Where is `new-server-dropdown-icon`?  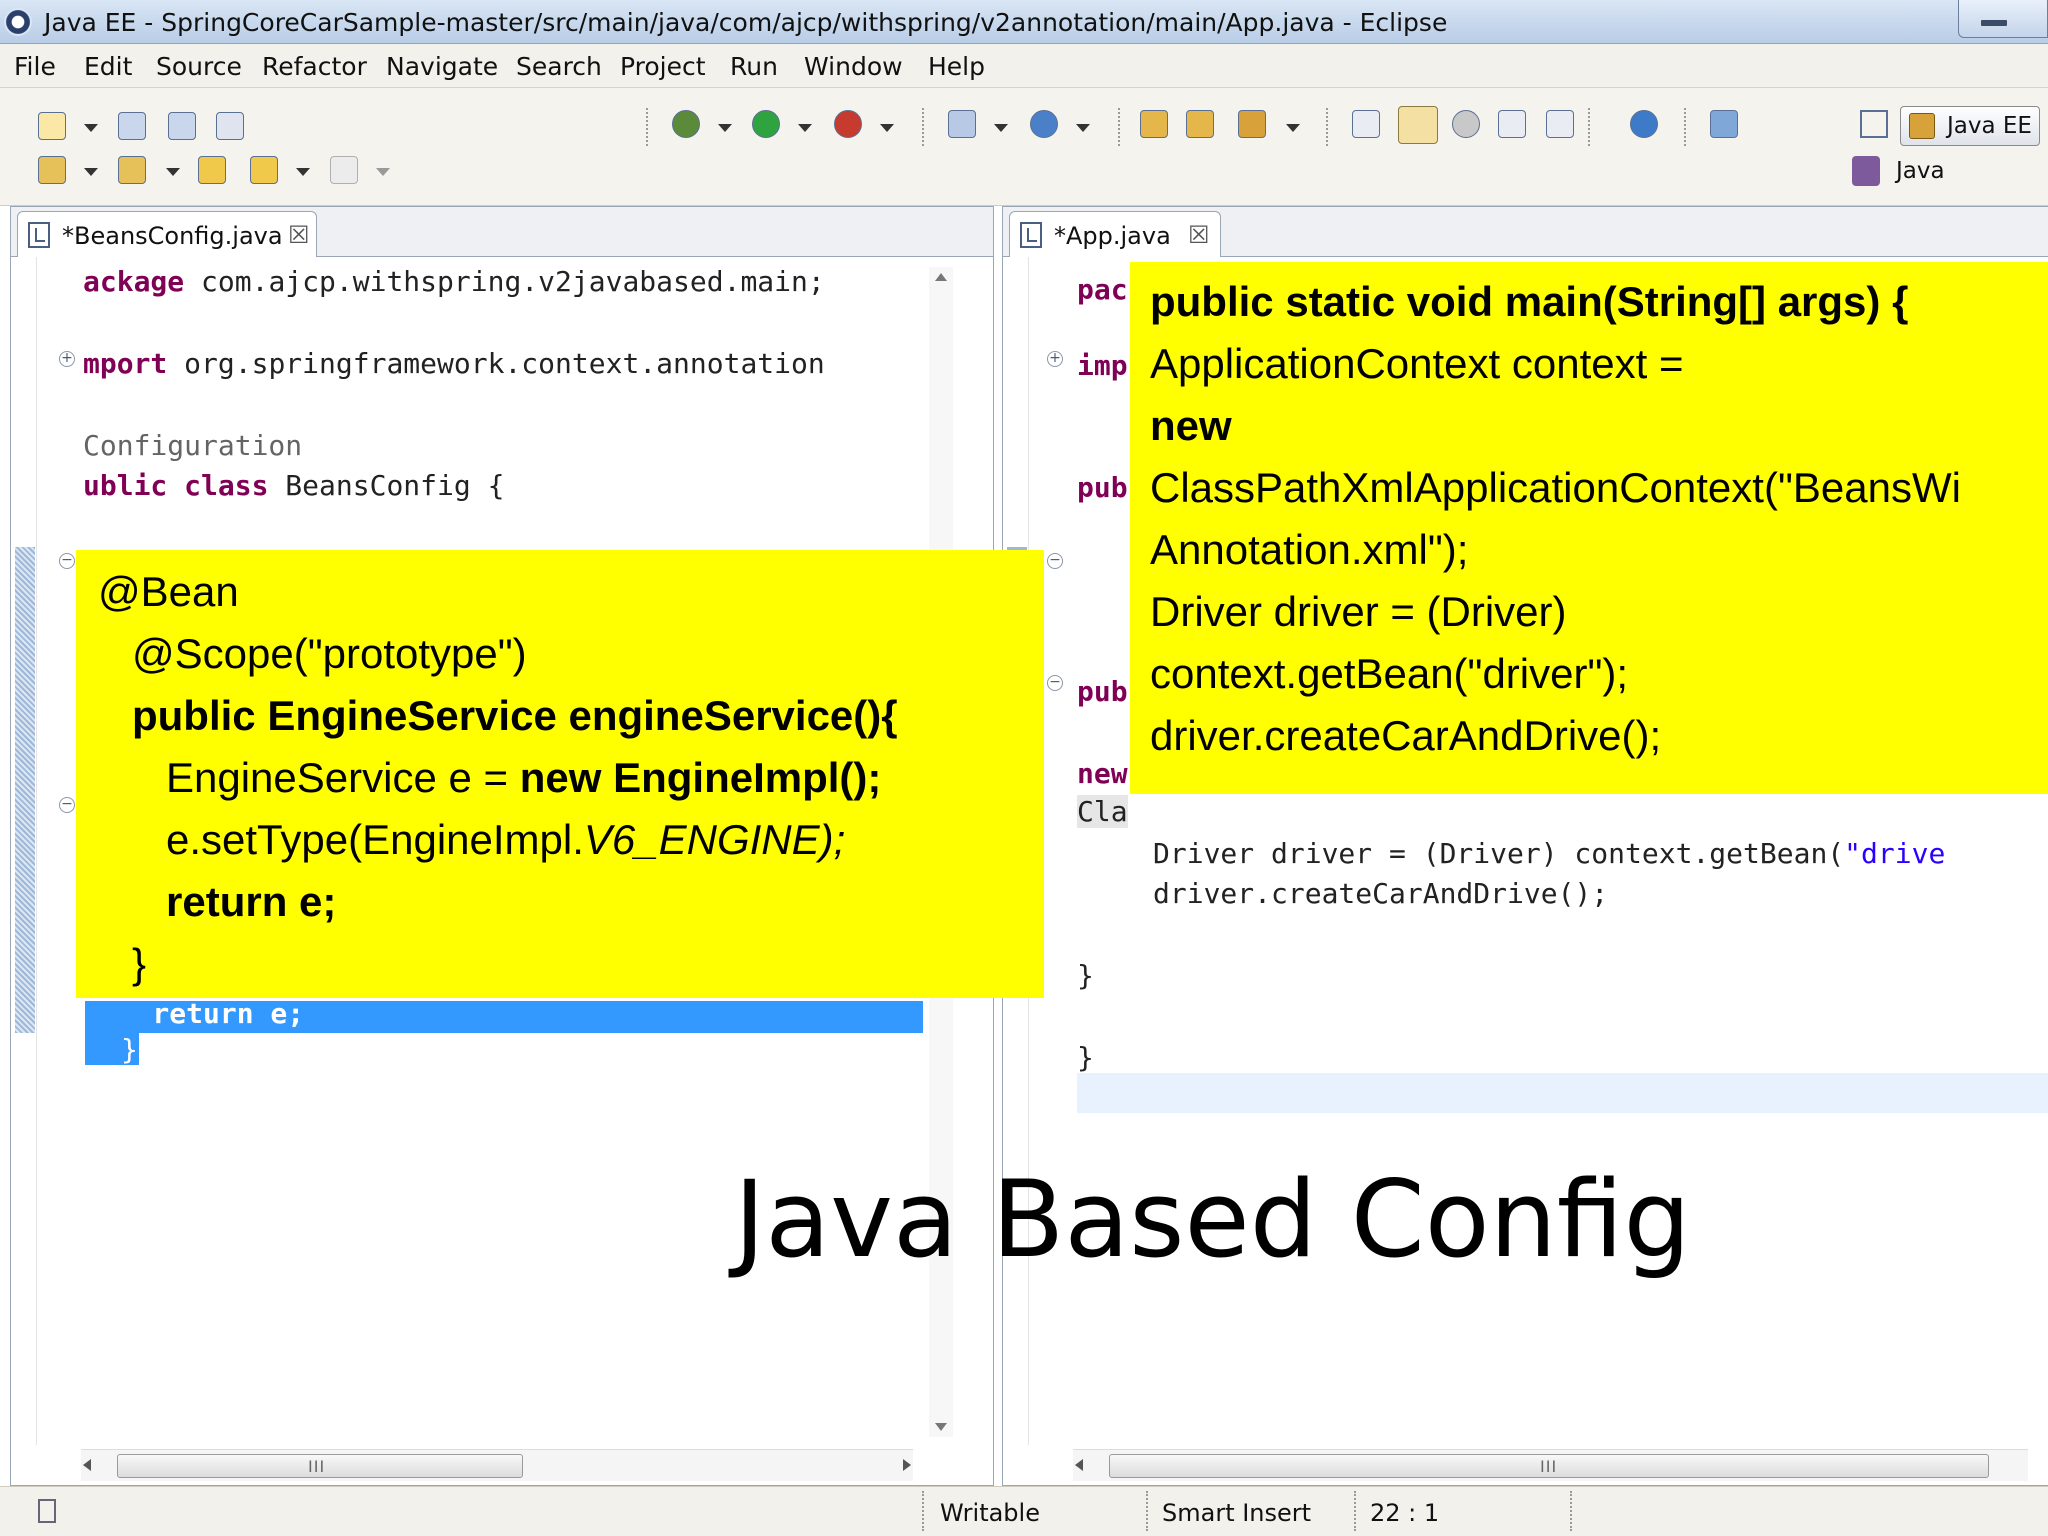 new-server-dropdown-icon is located at coordinates (1001, 128).